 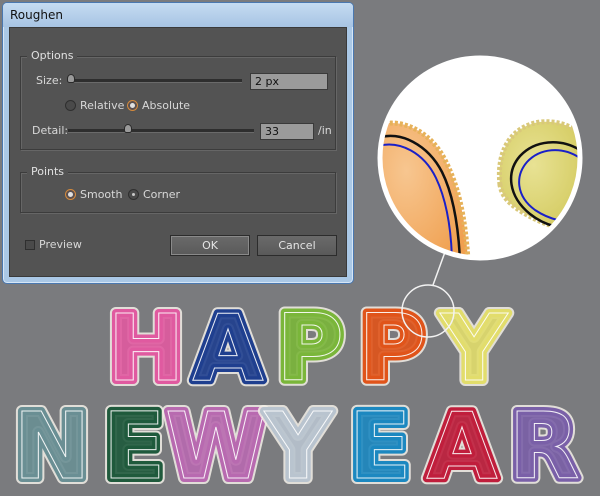 What do you see at coordinates (439, 268) in the screenshot?
I see `zoom-connector` at bounding box center [439, 268].